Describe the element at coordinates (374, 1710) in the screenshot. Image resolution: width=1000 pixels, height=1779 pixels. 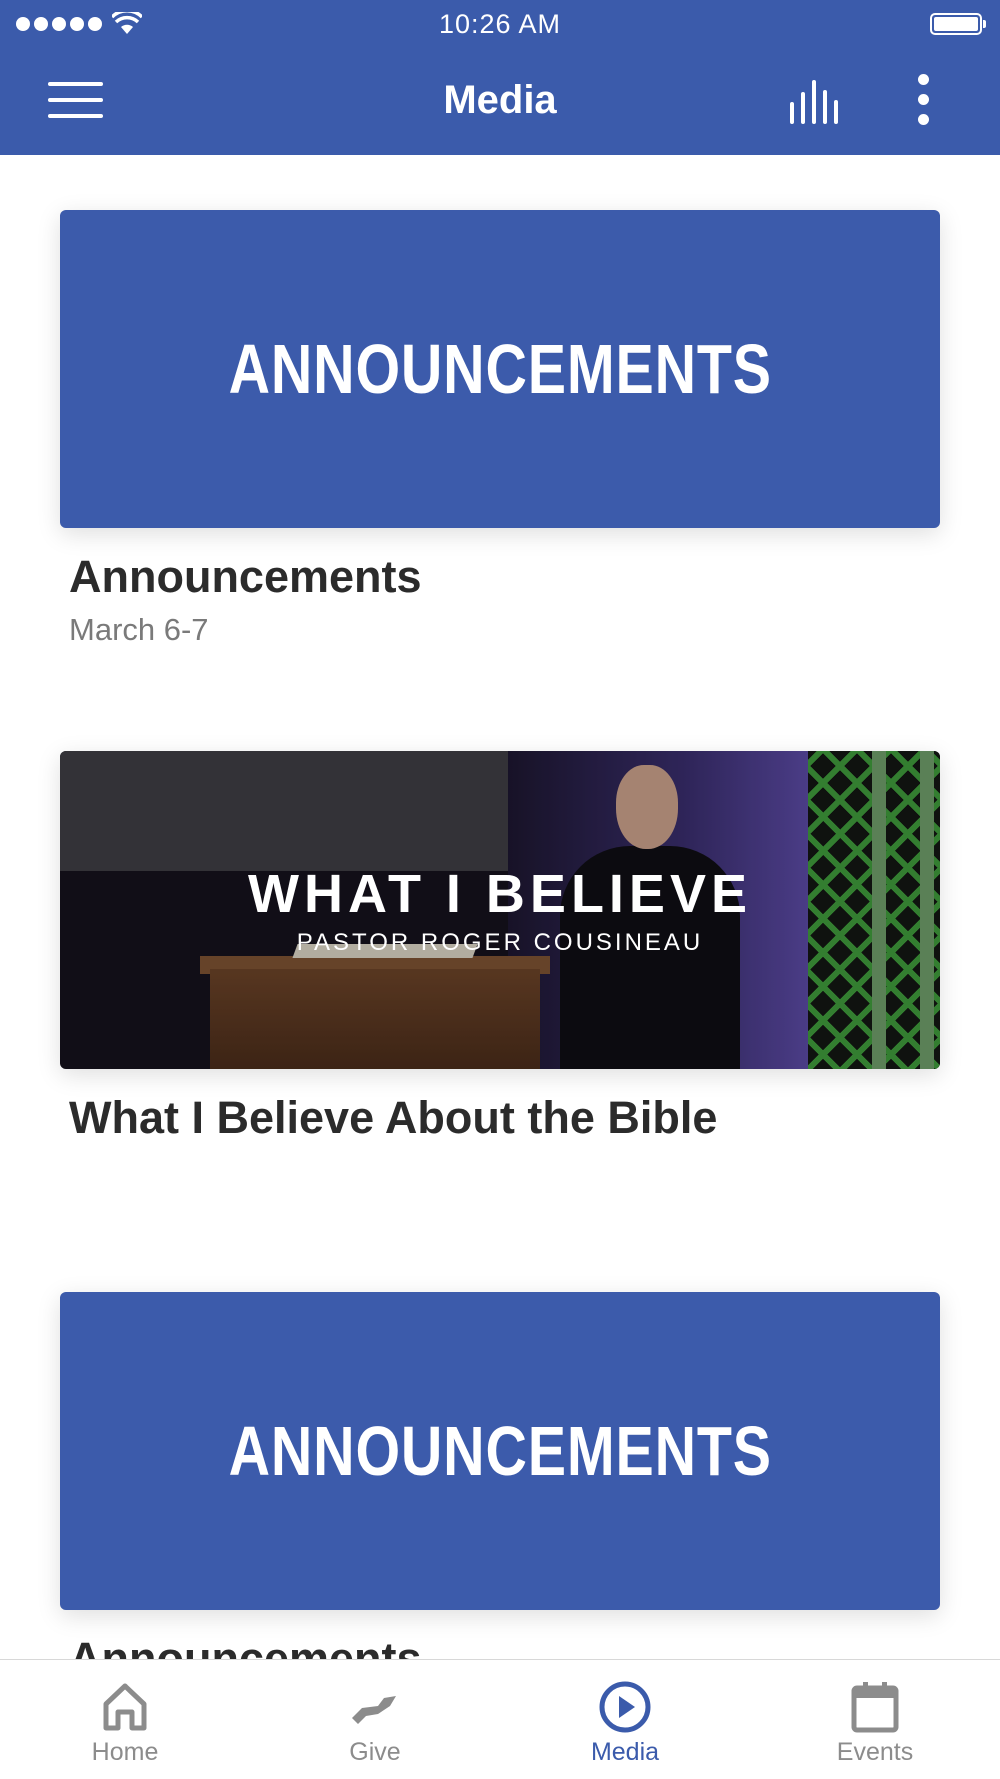
I see `give-hand-icon` at that location.